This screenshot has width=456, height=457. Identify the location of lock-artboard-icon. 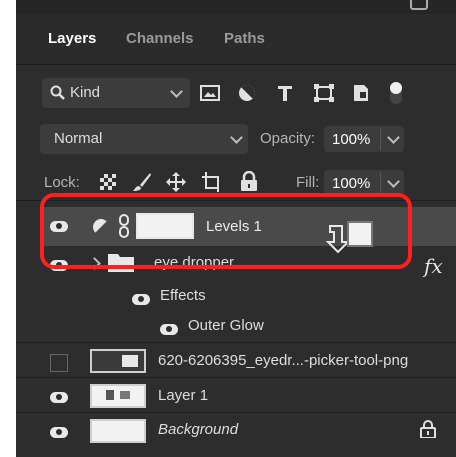
(212, 182).